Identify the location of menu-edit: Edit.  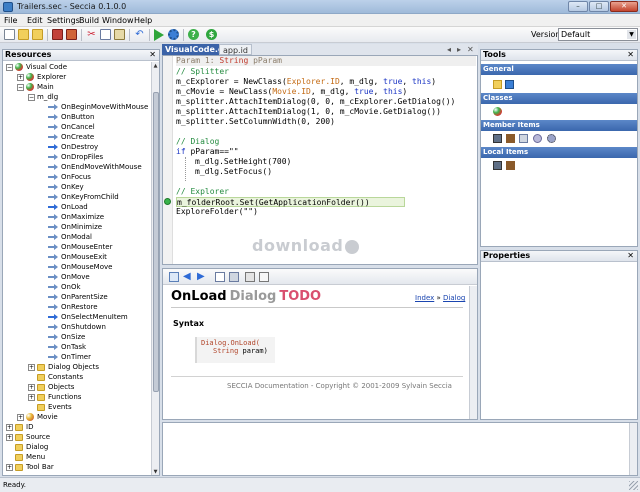
(35, 20).